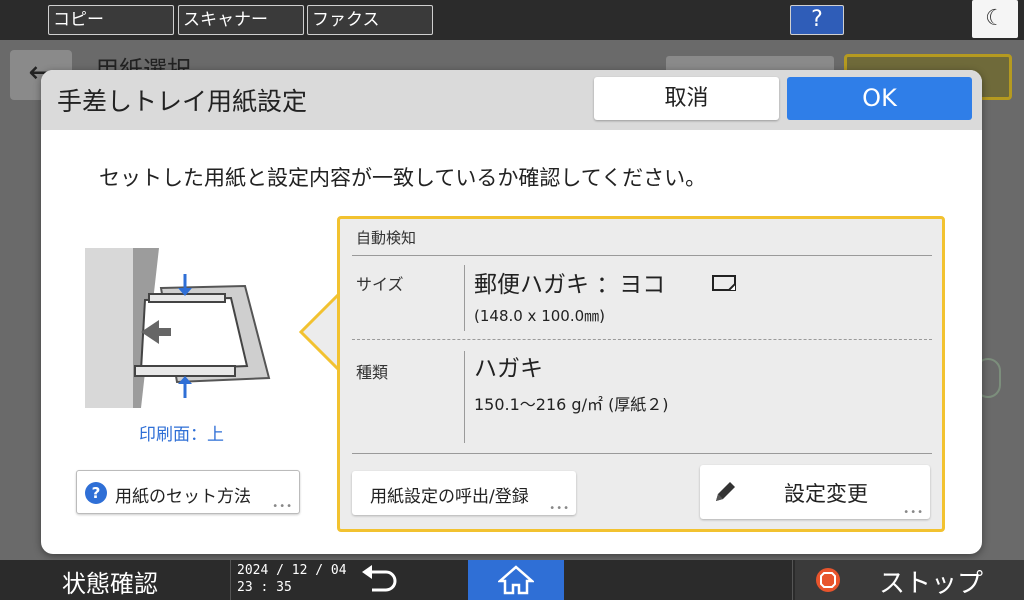 This screenshot has height=600, width=1024. What do you see at coordinates (826, 494) in the screenshot?
I see `change-settings-label: 設定変更` at bounding box center [826, 494].